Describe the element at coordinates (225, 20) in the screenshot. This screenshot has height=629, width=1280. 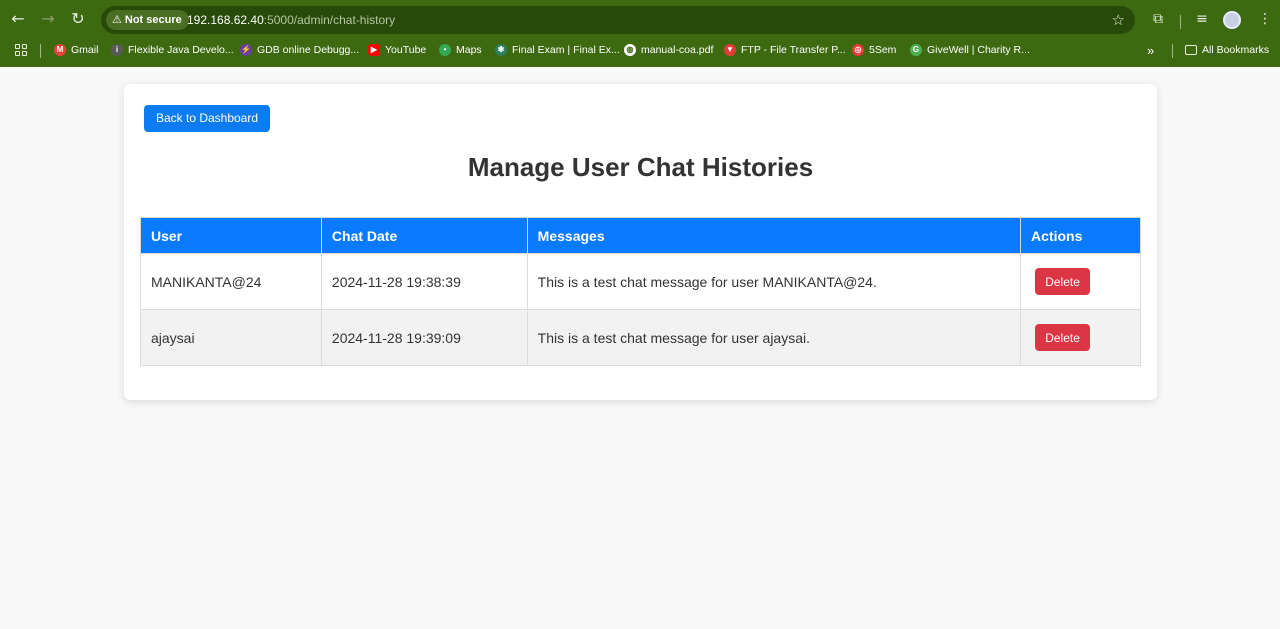
I see `url-host: 192.168.62.40` at that location.